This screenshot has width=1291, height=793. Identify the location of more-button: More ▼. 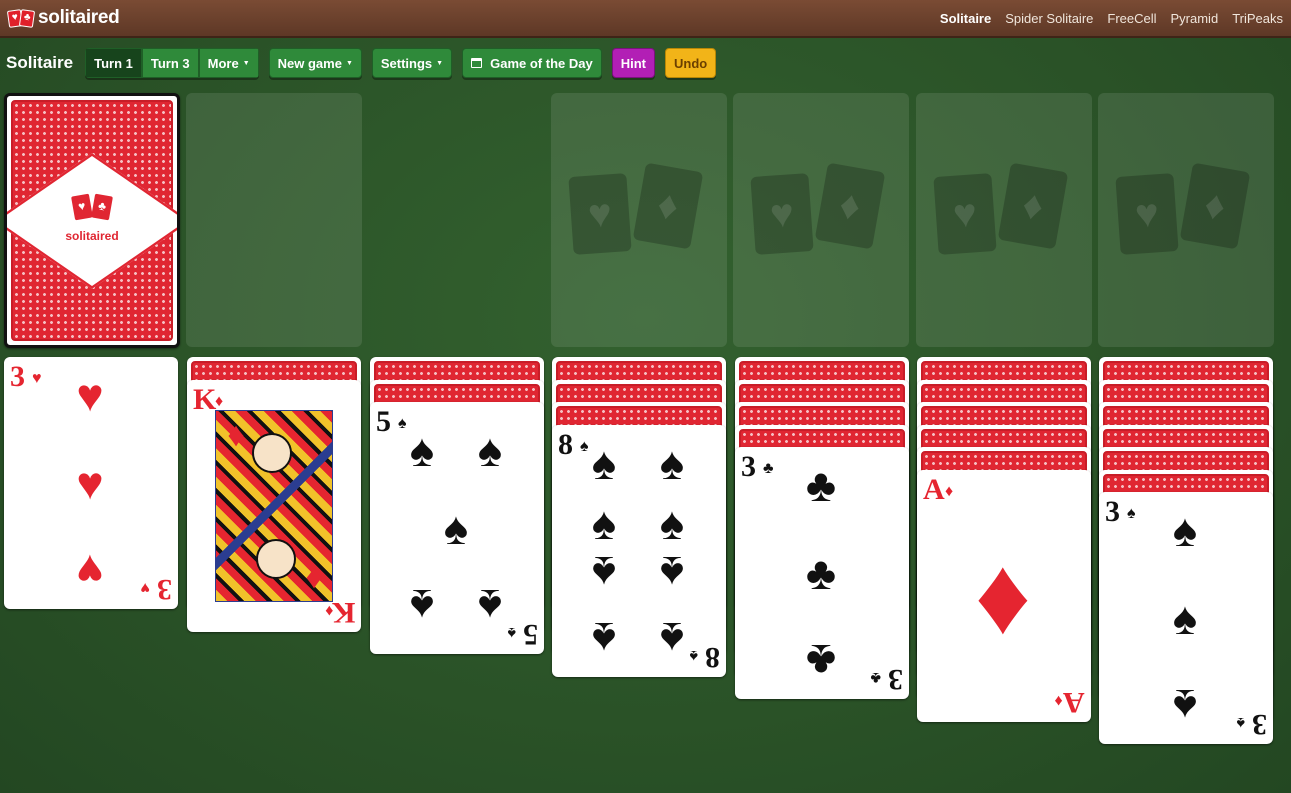
(228, 63).